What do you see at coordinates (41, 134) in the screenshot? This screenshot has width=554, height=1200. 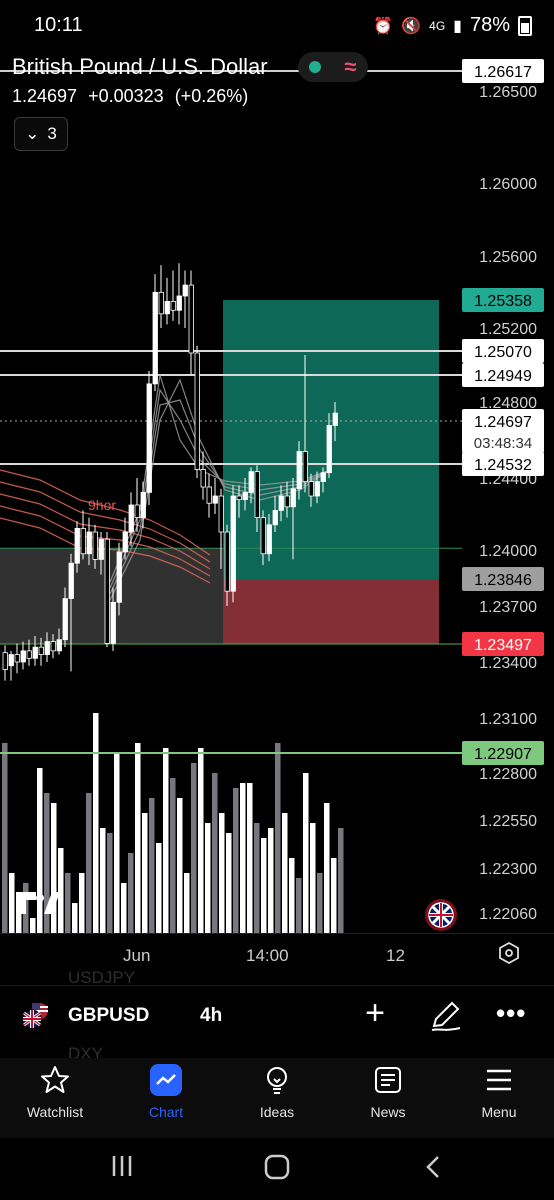 I see `indicator-toggle-button: ⌄ 3` at bounding box center [41, 134].